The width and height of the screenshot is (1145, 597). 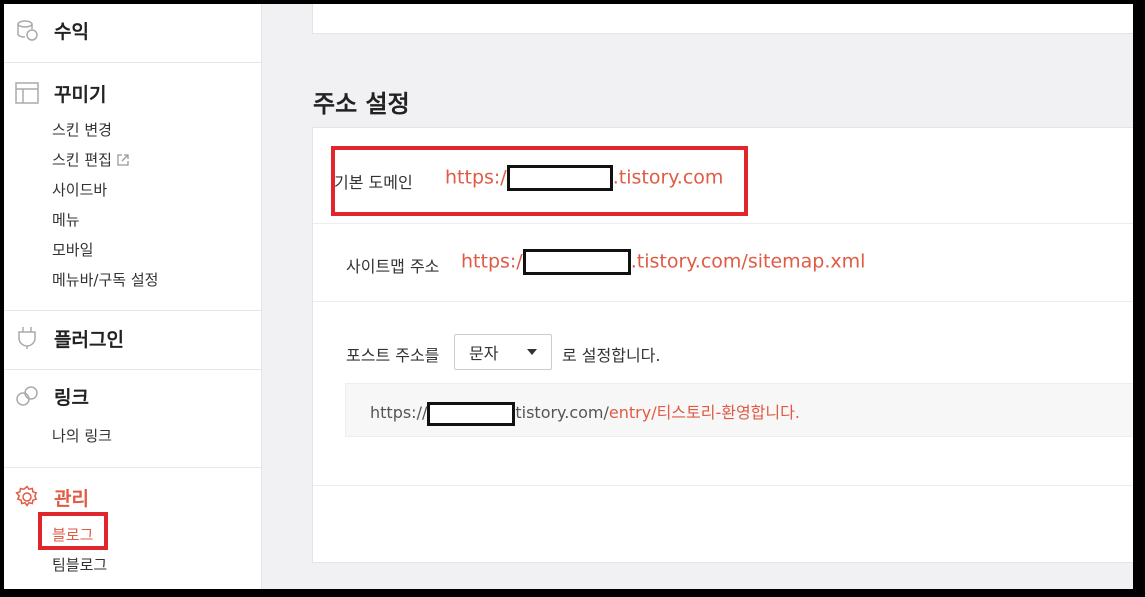 I want to click on sidebar-item-mobile: 모바일, so click(x=72, y=249).